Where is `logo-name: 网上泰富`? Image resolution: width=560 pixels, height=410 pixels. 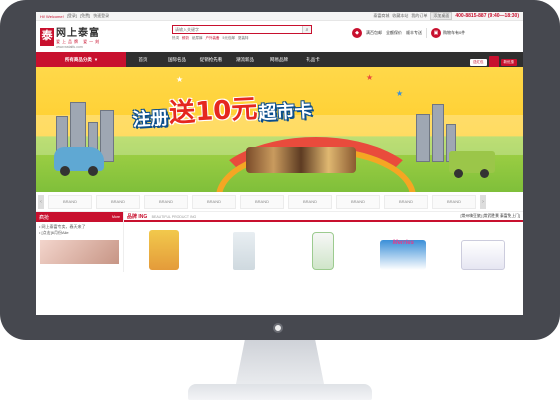
logo-name: 网上泰富 is located at coordinates (78, 33).